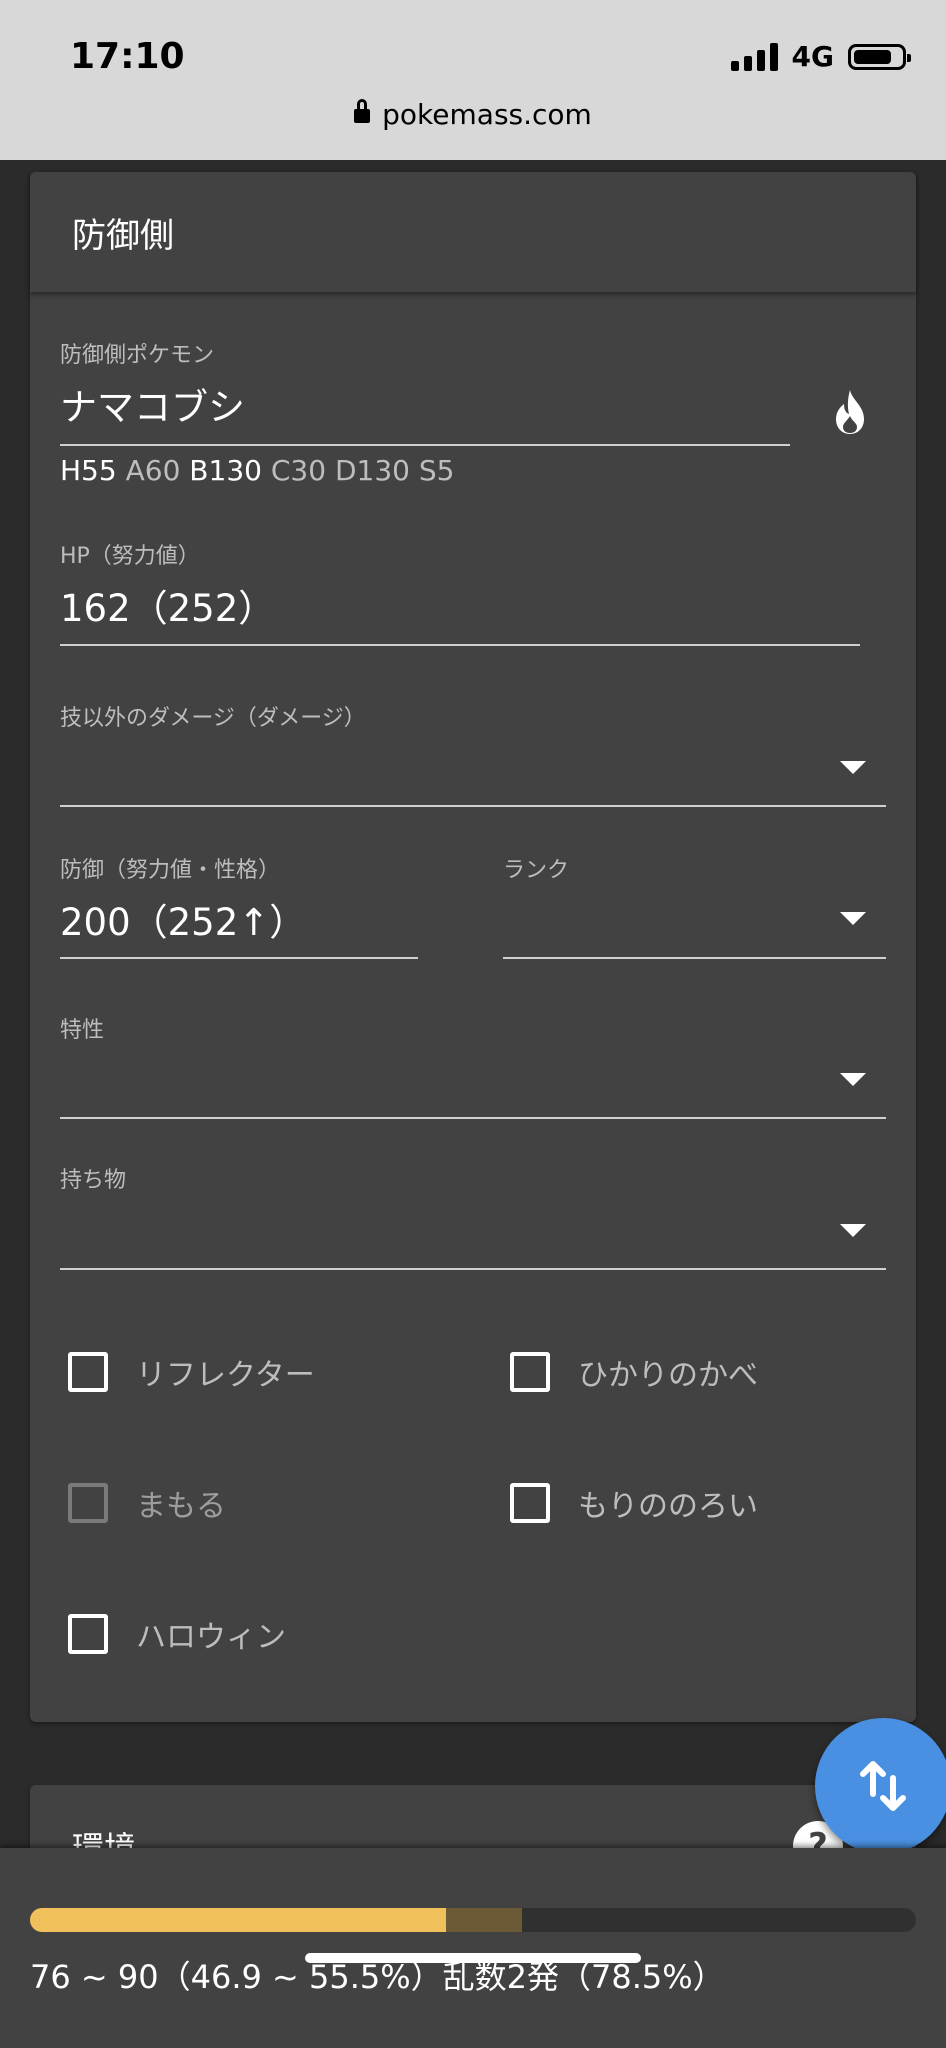 The width and height of the screenshot is (946, 2048). What do you see at coordinates (93, 1180) in the screenshot?
I see `item-label: 持ち物` at bounding box center [93, 1180].